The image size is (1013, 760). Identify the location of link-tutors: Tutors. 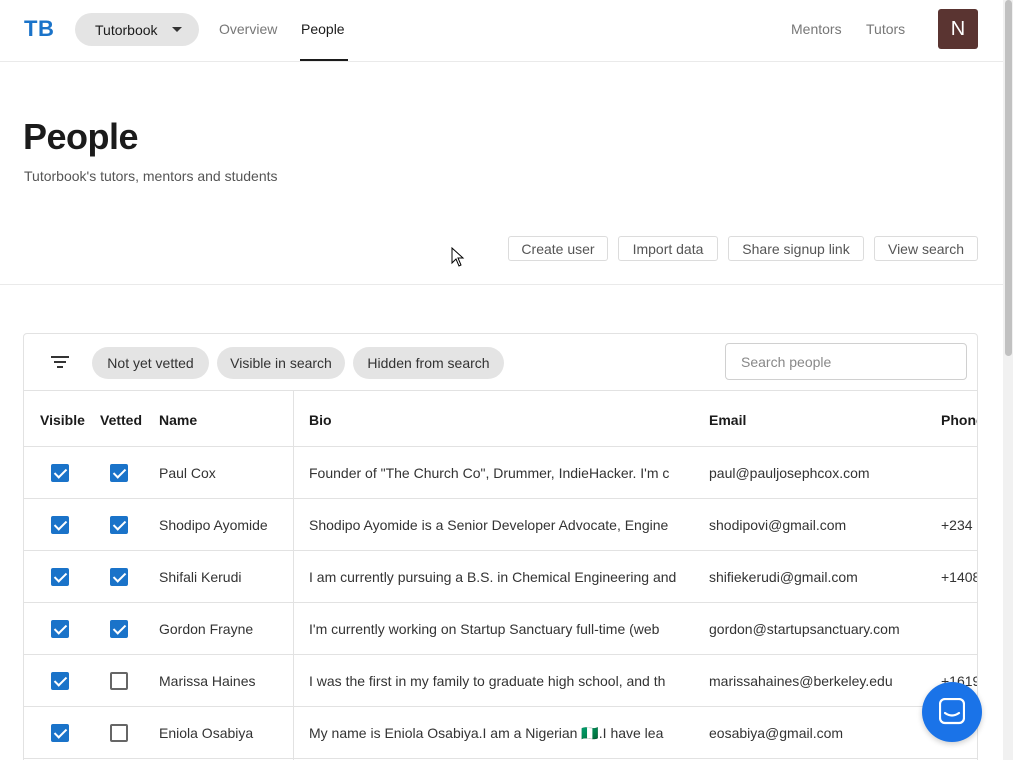
(885, 29).